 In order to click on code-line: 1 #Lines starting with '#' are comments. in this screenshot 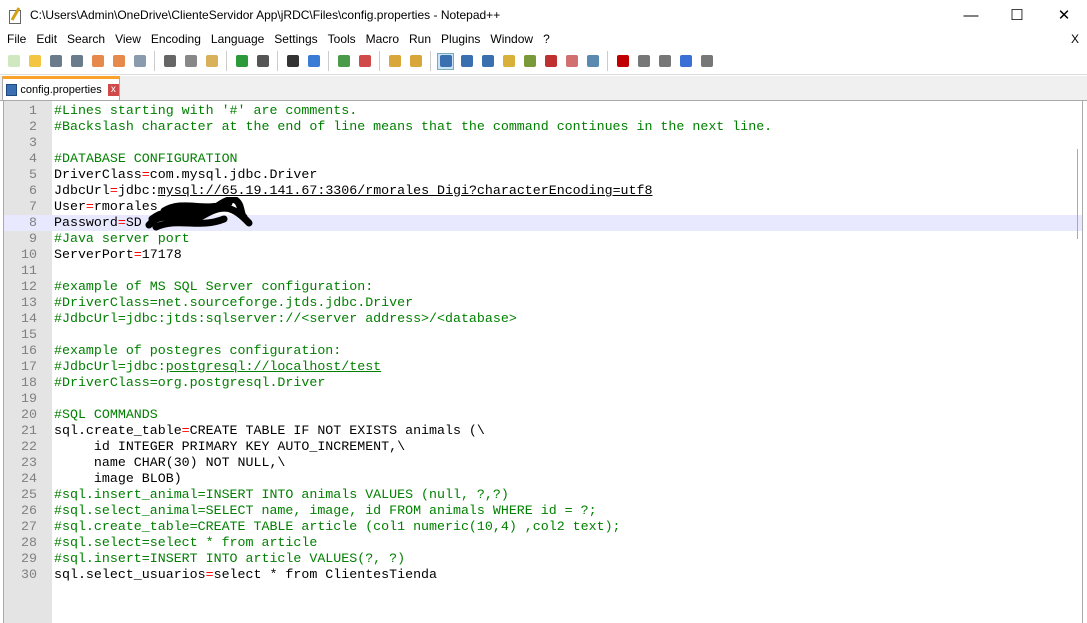, I will do `click(543, 111)`.